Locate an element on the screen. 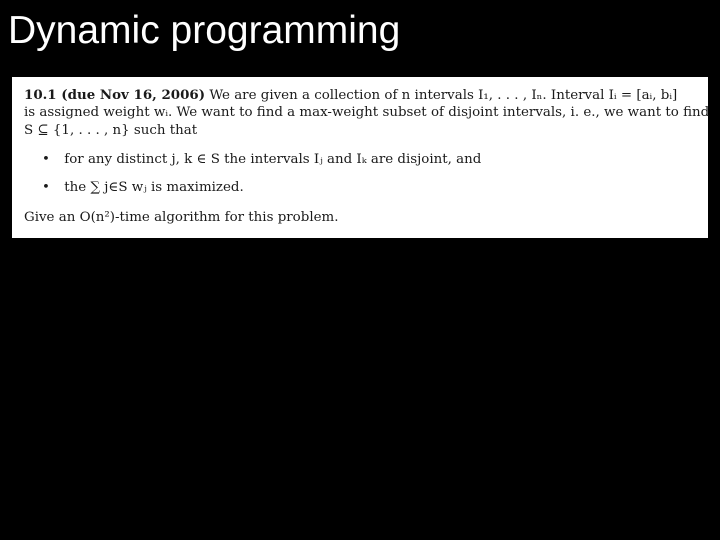 The height and width of the screenshot is (540, 720). bullet-item-maximized: • the ∑ j∈S wⱼ is maximized. is located at coordinates (369, 188).